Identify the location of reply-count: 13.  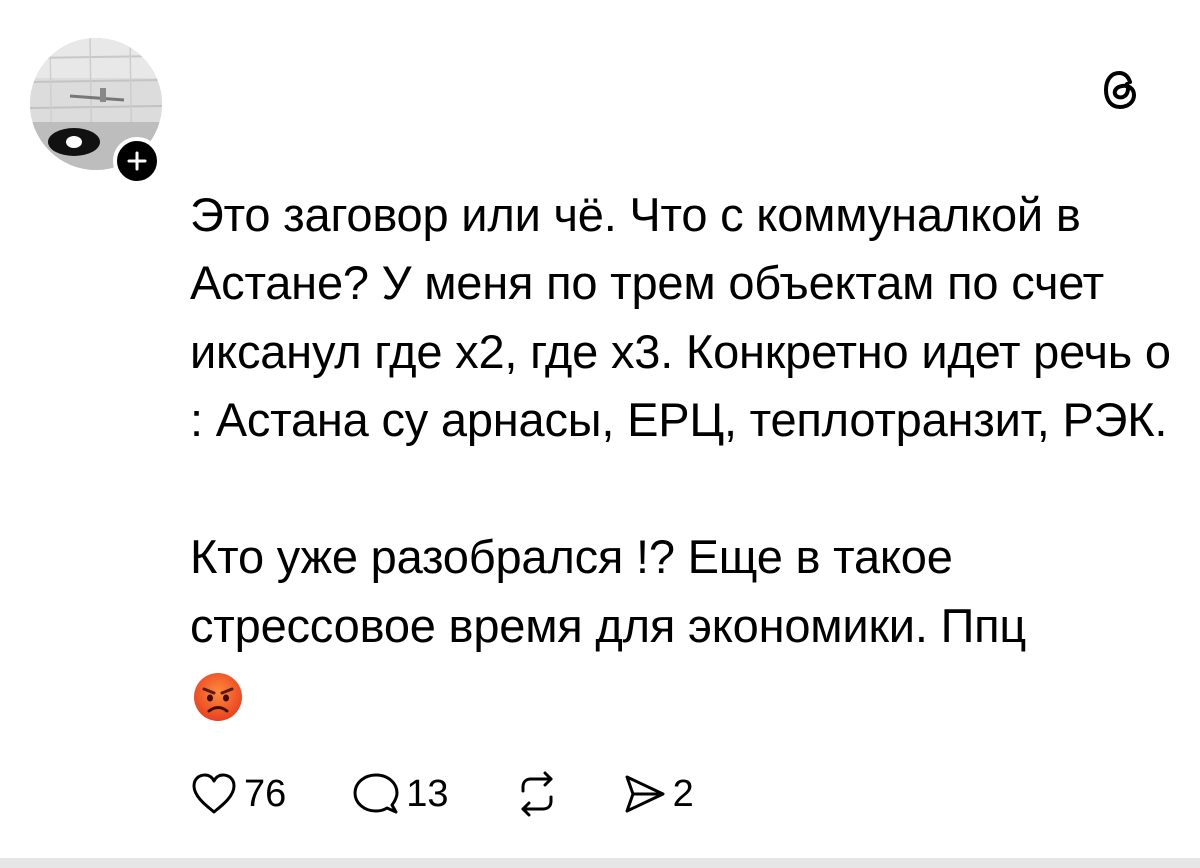
(427, 793).